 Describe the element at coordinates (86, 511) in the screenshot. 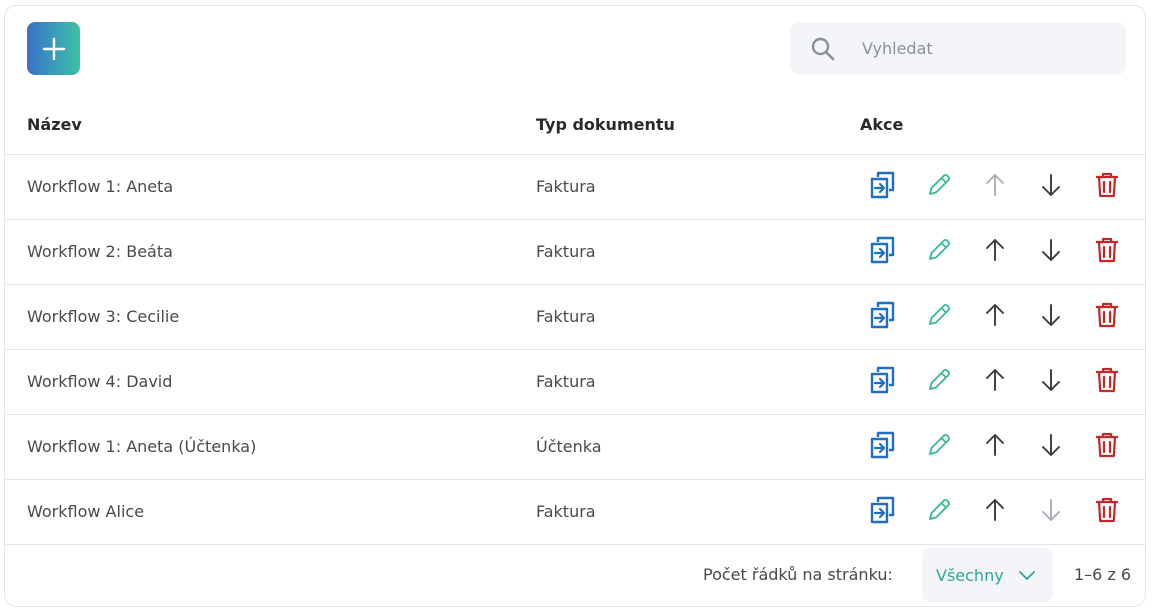

I see `workflow-name: Workflow Alice` at that location.